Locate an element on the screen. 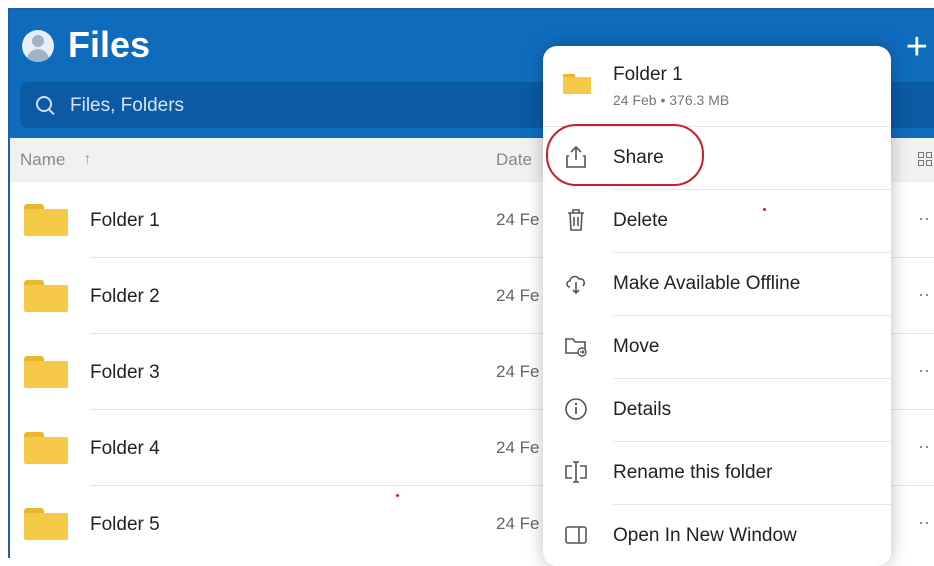  menu-item-open-in-new-window: Open In New Window is located at coordinates (717, 535).